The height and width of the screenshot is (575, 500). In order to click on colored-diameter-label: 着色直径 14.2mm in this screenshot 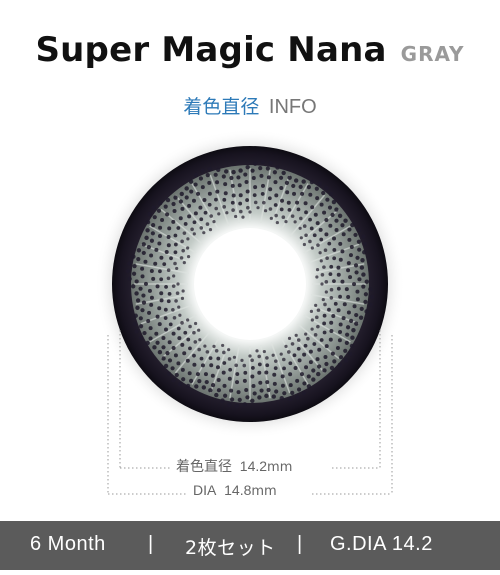, I will do `click(234, 466)`.